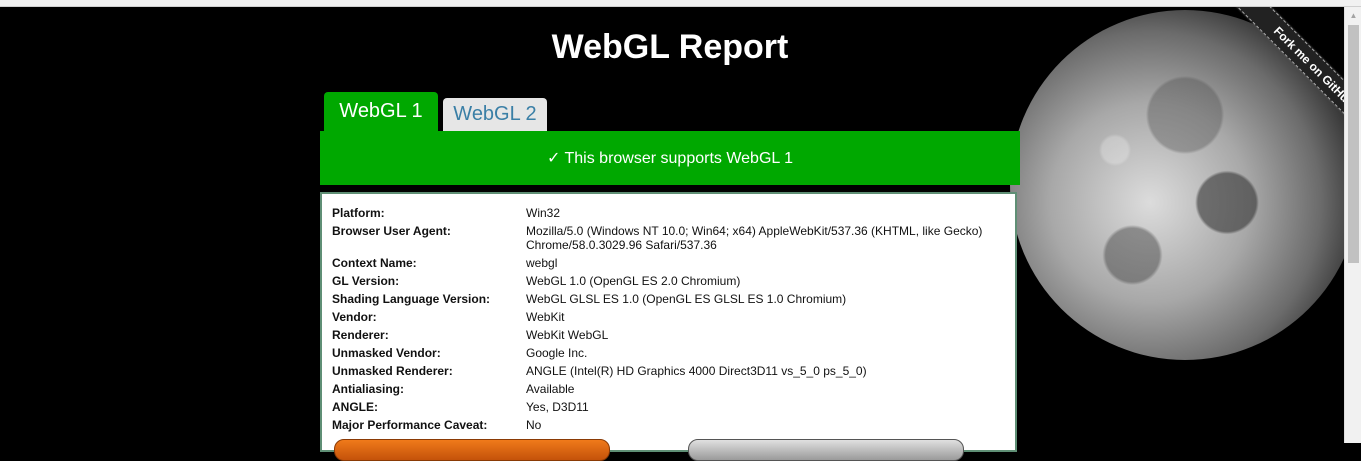  What do you see at coordinates (381, 112) in the screenshot?
I see `tab-webgl-1: WebGL 1` at bounding box center [381, 112].